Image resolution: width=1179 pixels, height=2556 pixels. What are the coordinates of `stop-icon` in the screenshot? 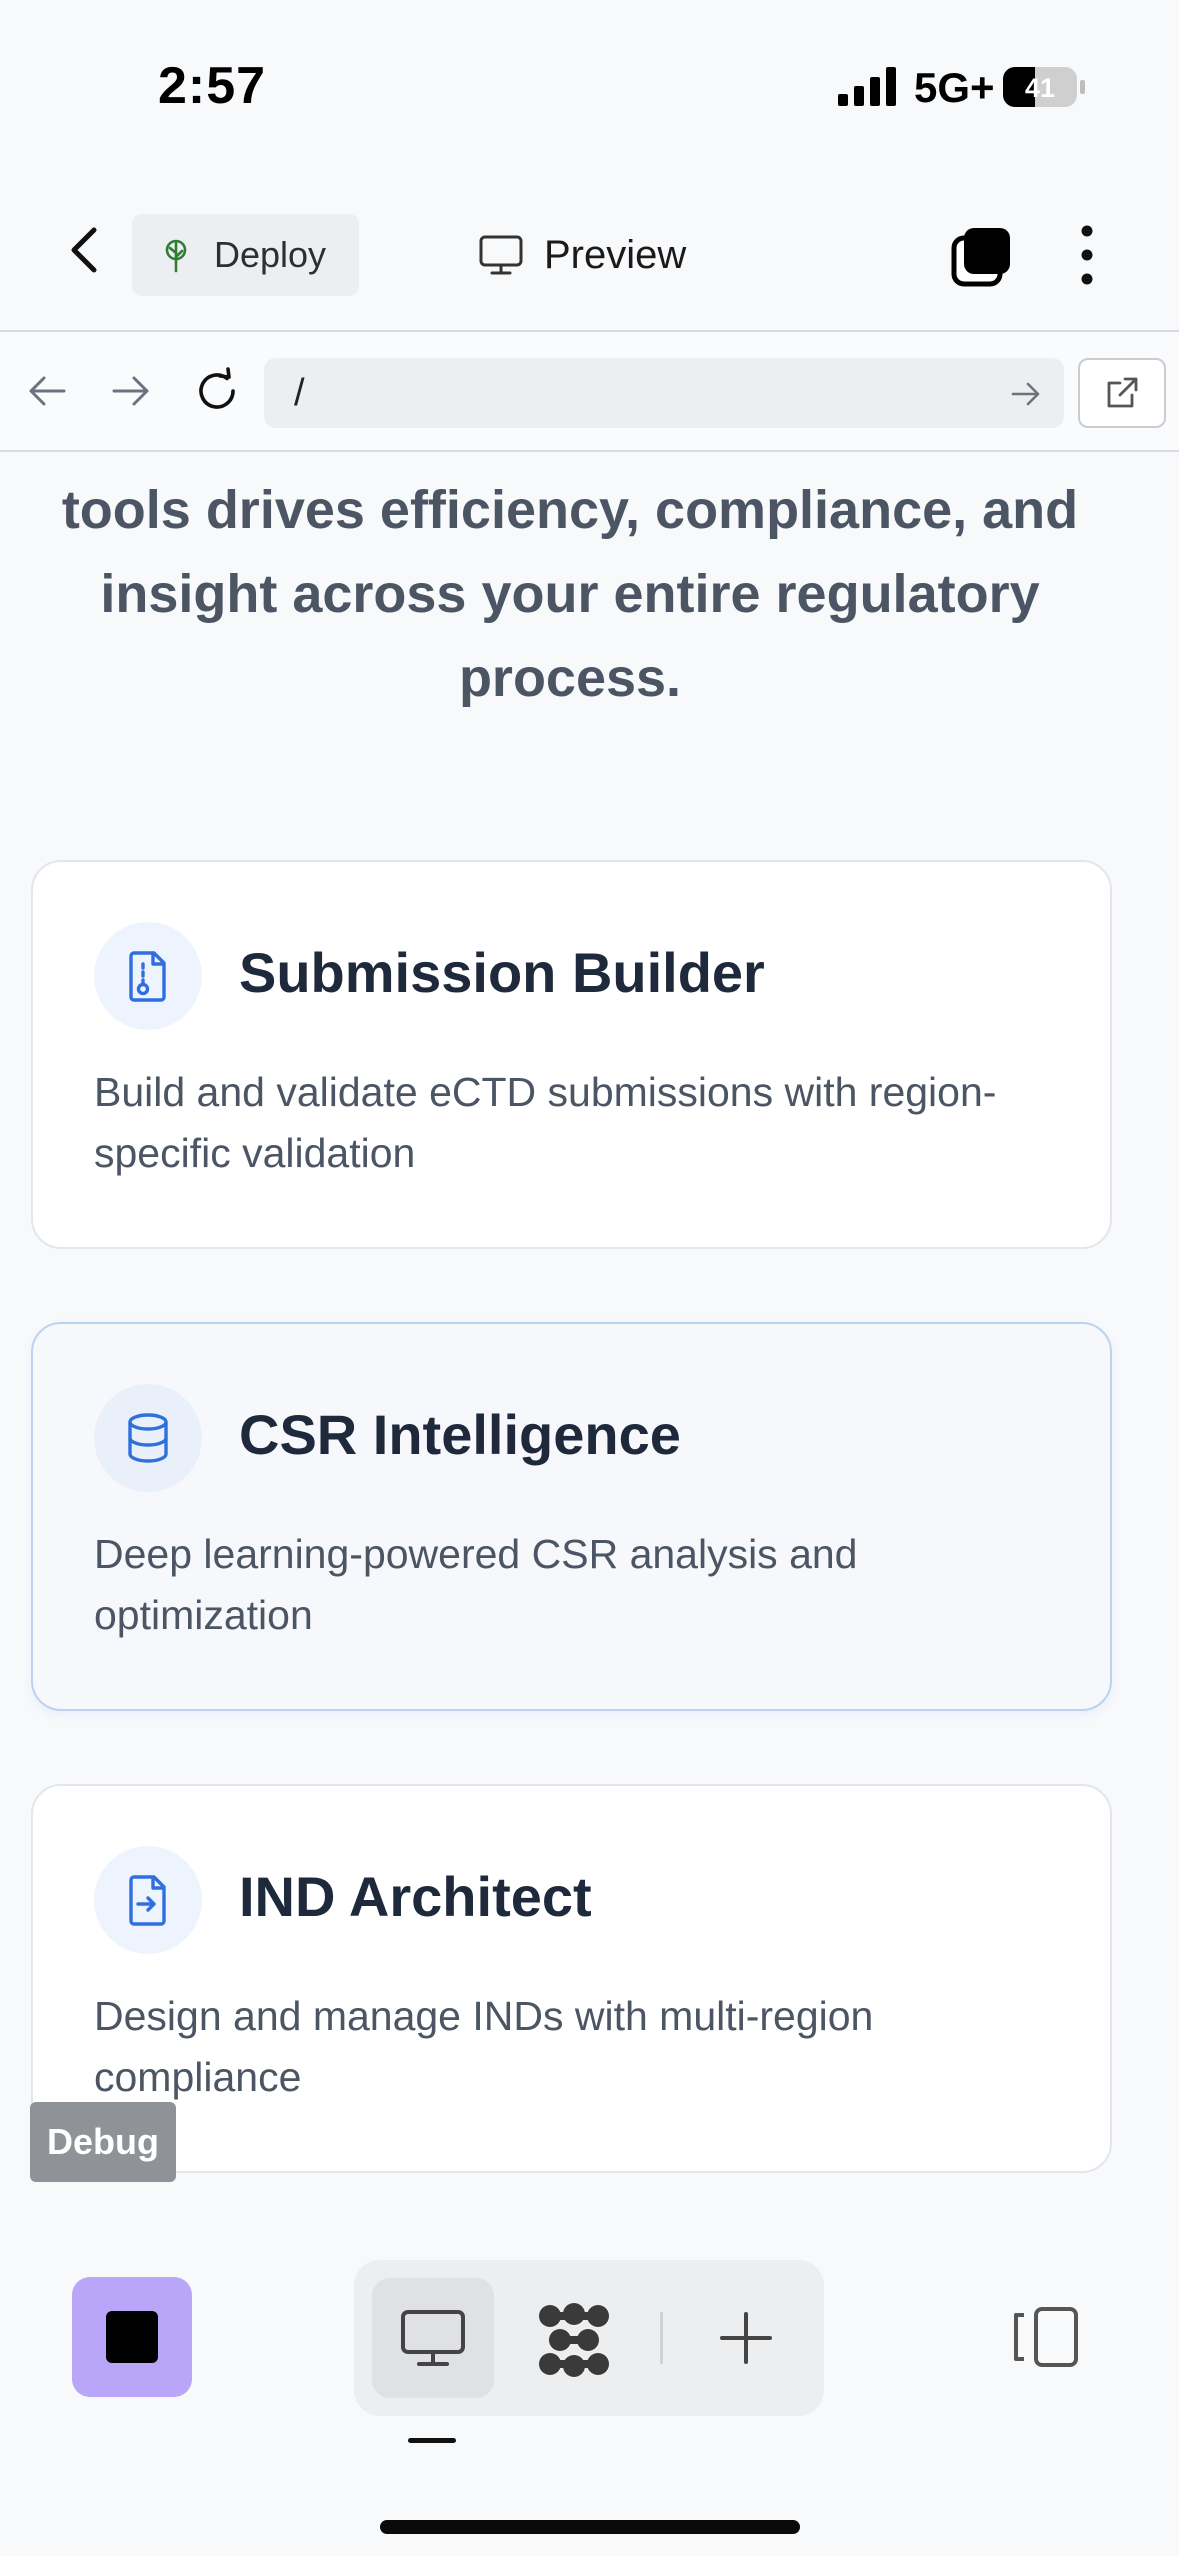 It's located at (132, 2337).